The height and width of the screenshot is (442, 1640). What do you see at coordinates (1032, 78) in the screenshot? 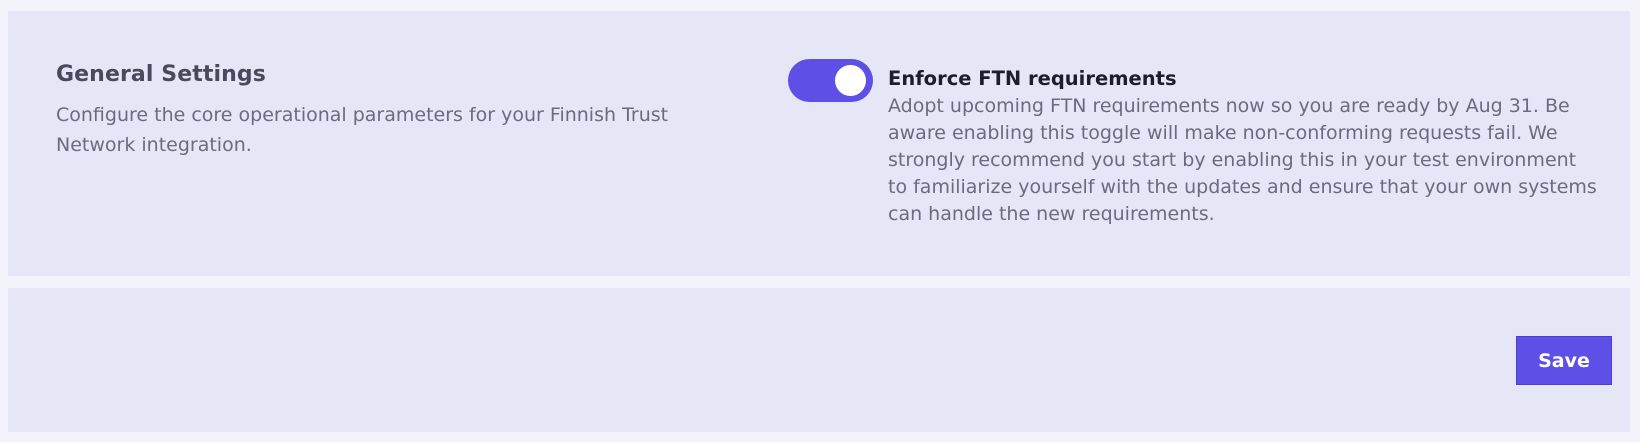
I see `enforce-ftn-label: Enforce FTN requirements` at bounding box center [1032, 78].